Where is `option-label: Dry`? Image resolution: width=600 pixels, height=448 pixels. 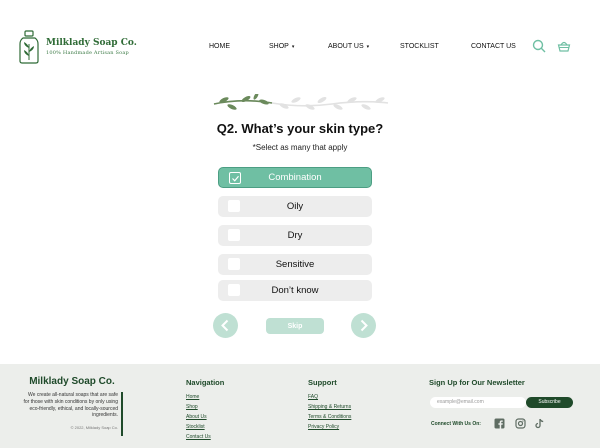
option-label: Dry is located at coordinates (295, 235).